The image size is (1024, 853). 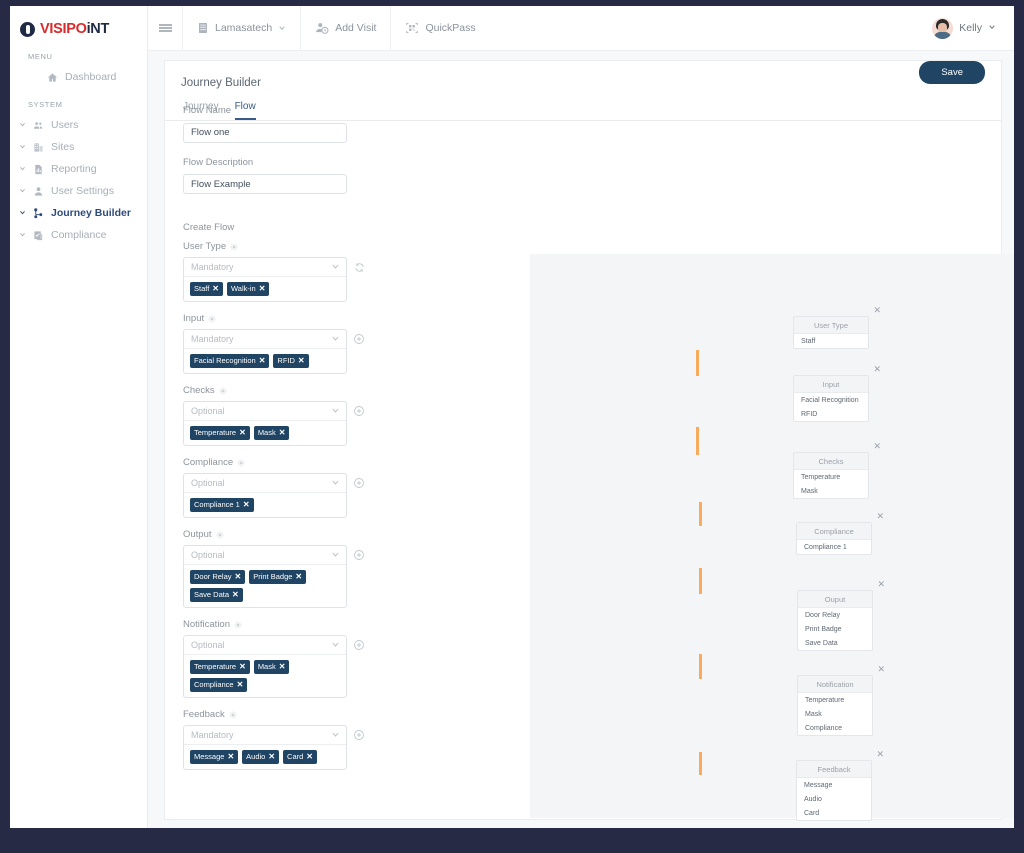 What do you see at coordinates (219, 685) in the screenshot?
I see `tag-chip: Compliance ✕` at bounding box center [219, 685].